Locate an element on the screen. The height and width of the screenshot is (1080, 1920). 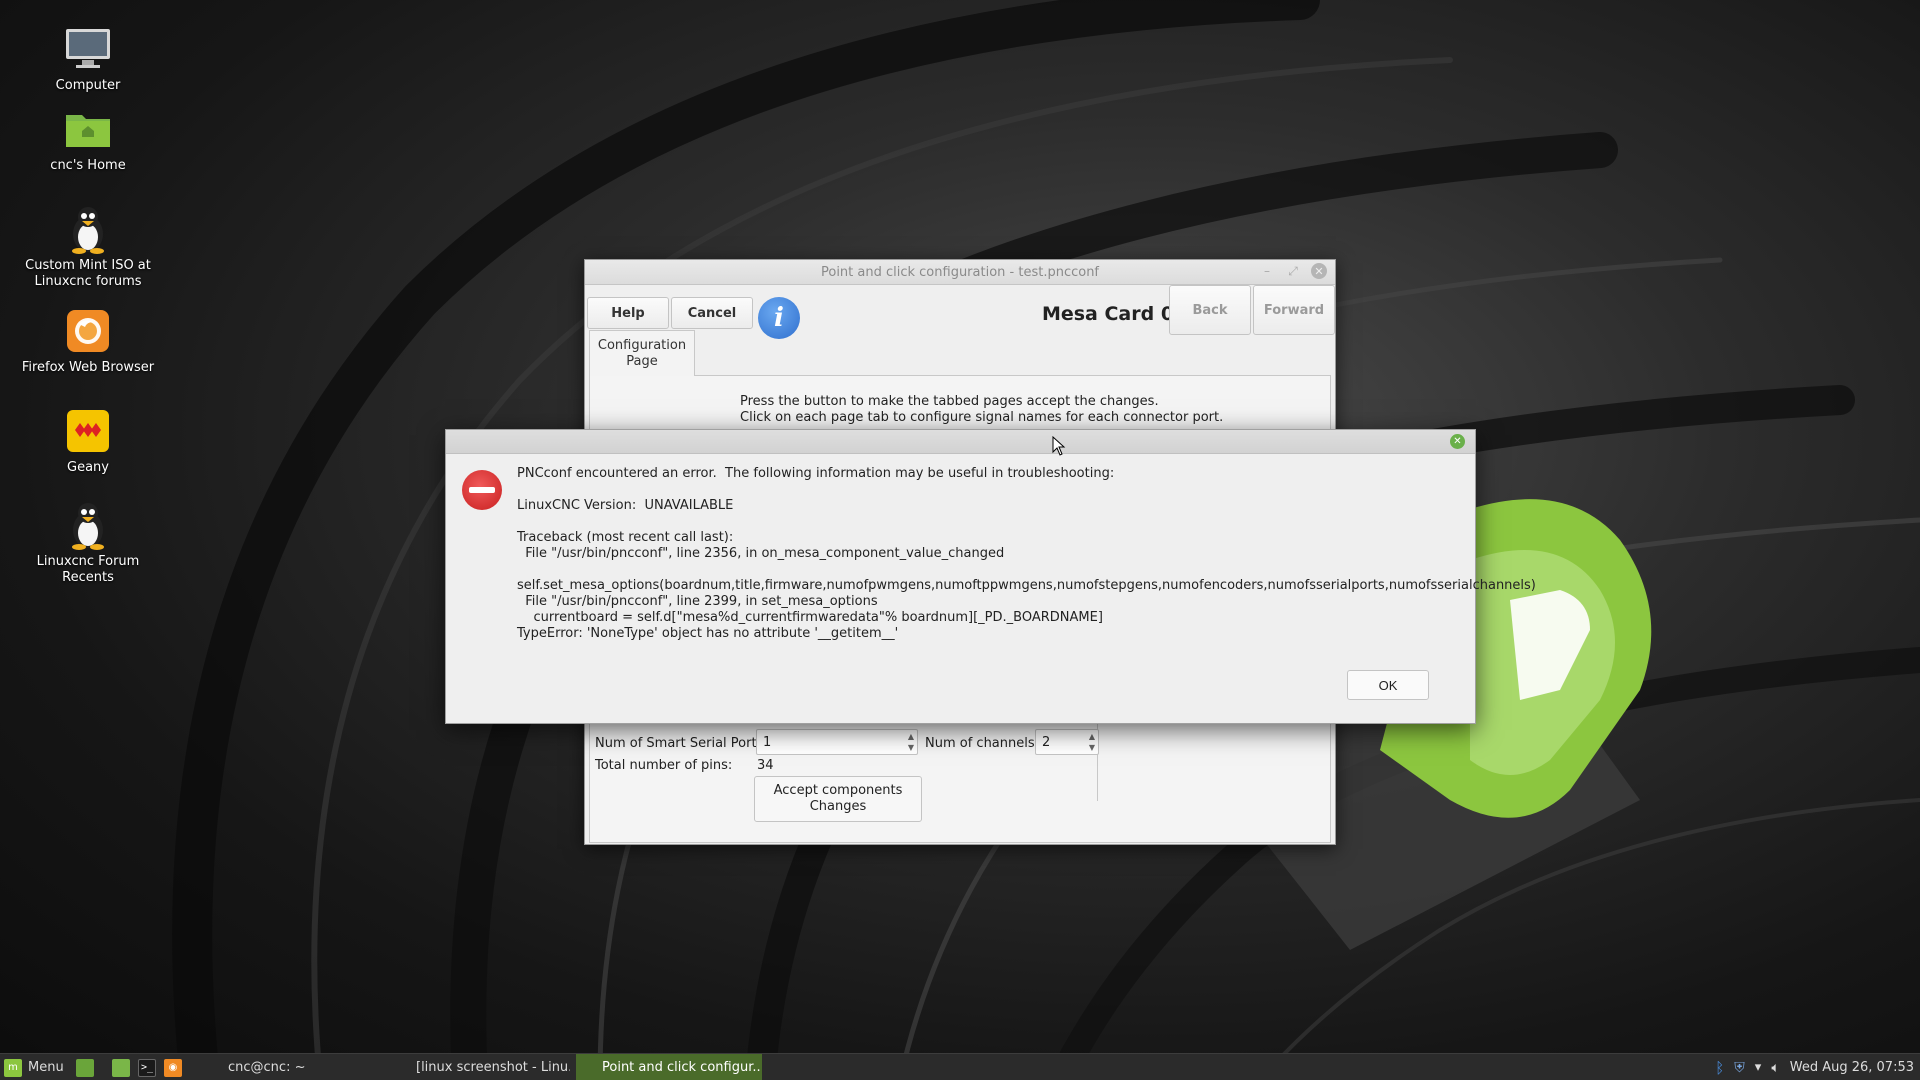
accept-components-button: Accept components Changes is located at coordinates (838, 799).